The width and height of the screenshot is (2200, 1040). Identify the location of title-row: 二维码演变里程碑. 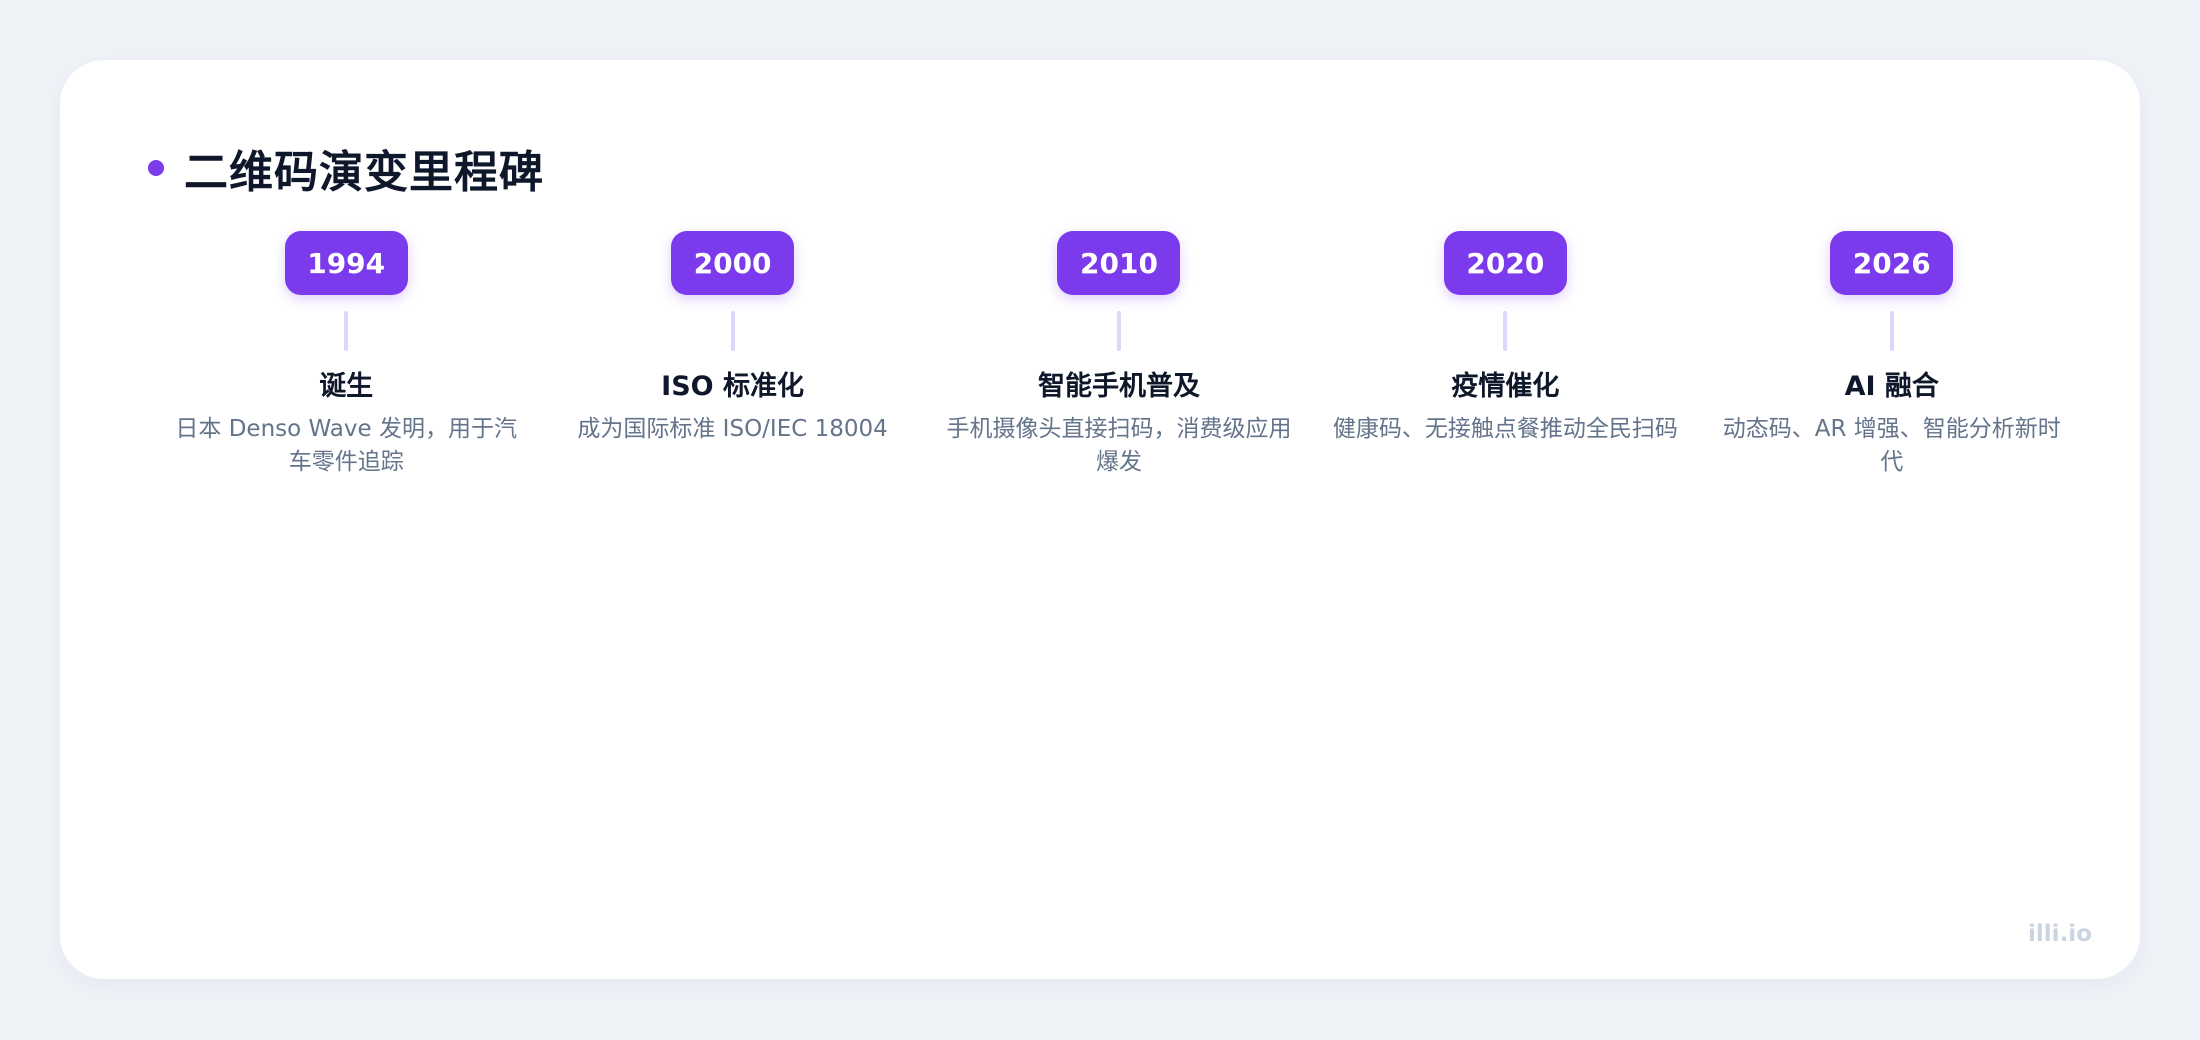
(346, 168).